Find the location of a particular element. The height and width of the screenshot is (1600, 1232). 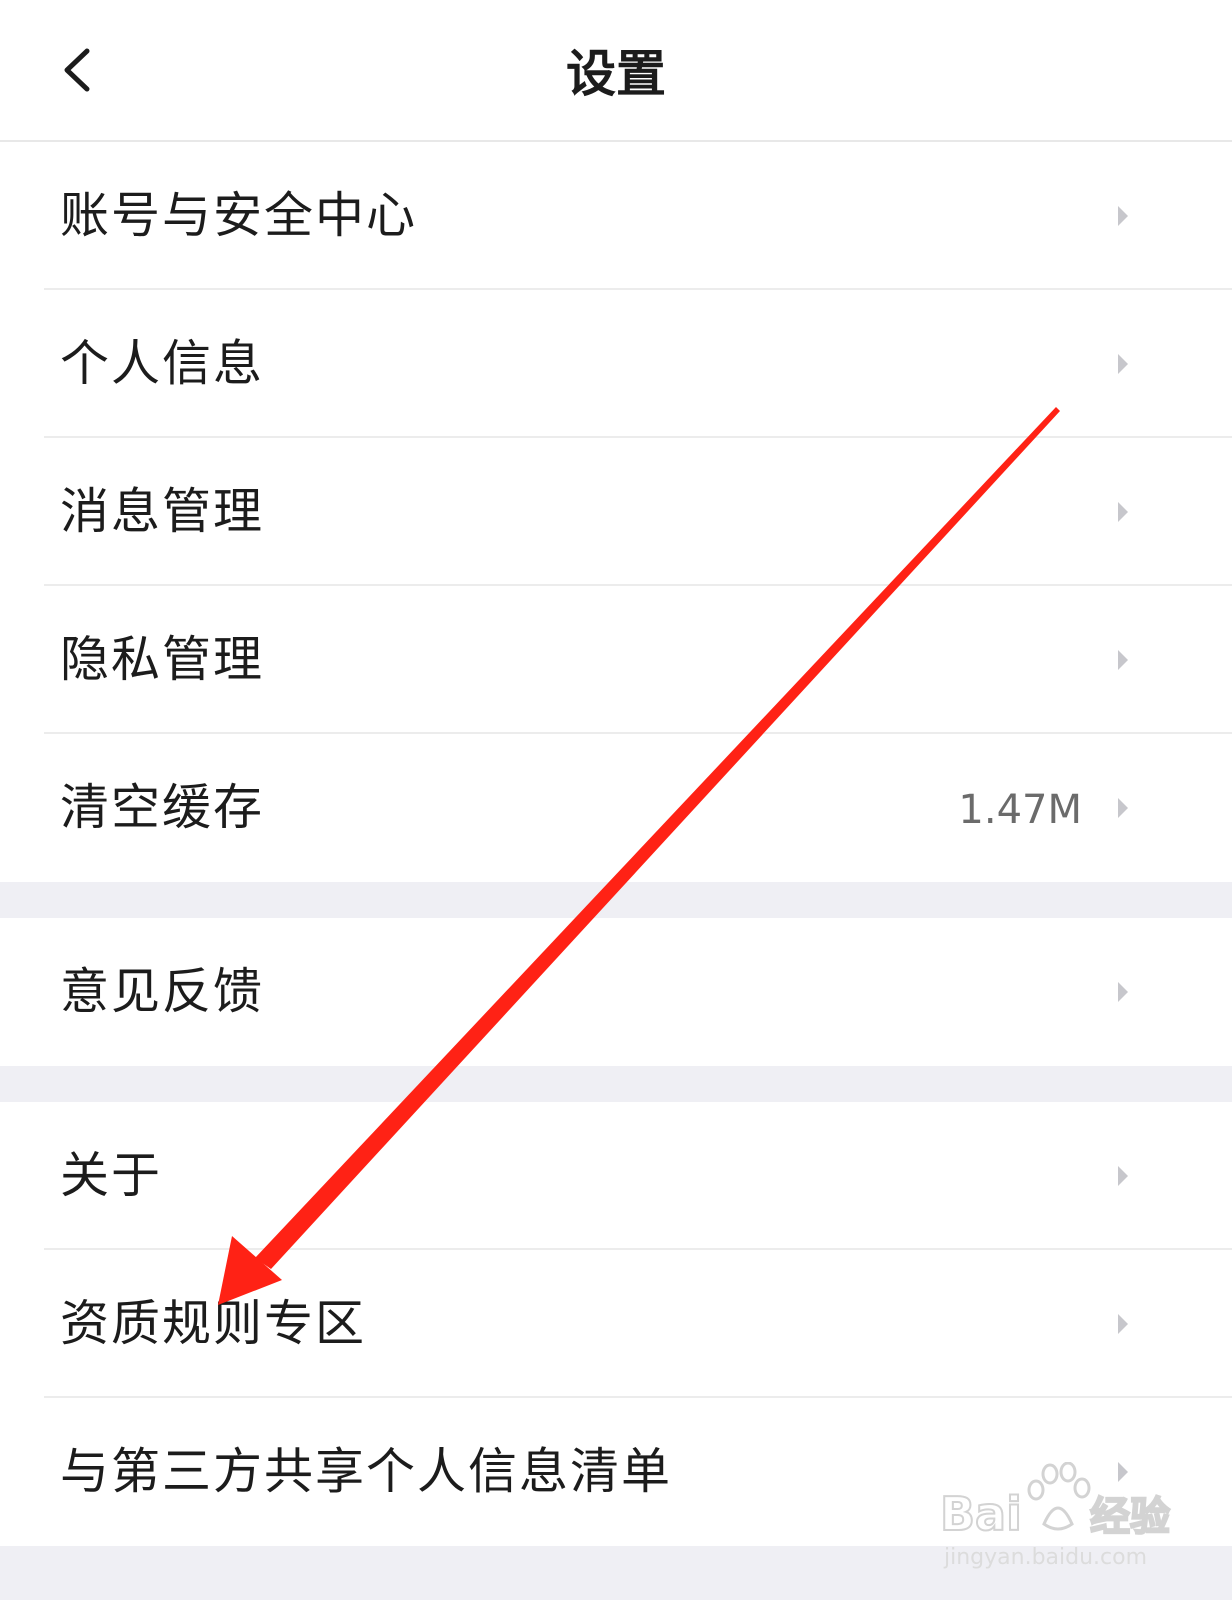

settings-item-label: 清空缓存 is located at coordinates (162, 807).